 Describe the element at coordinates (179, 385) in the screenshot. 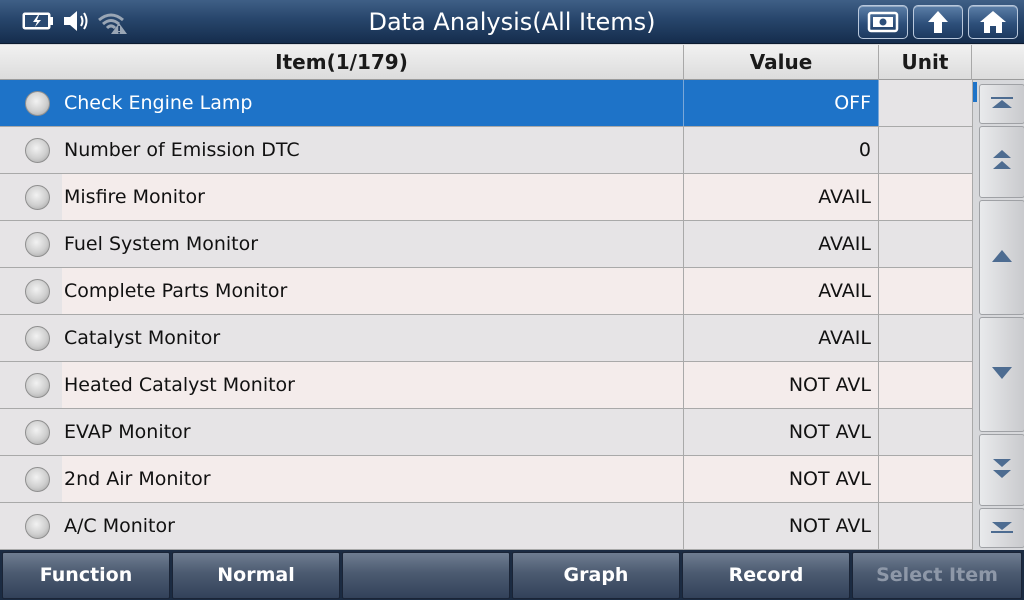

I see `row-item-label: Heated Catalyst Monitor` at that location.